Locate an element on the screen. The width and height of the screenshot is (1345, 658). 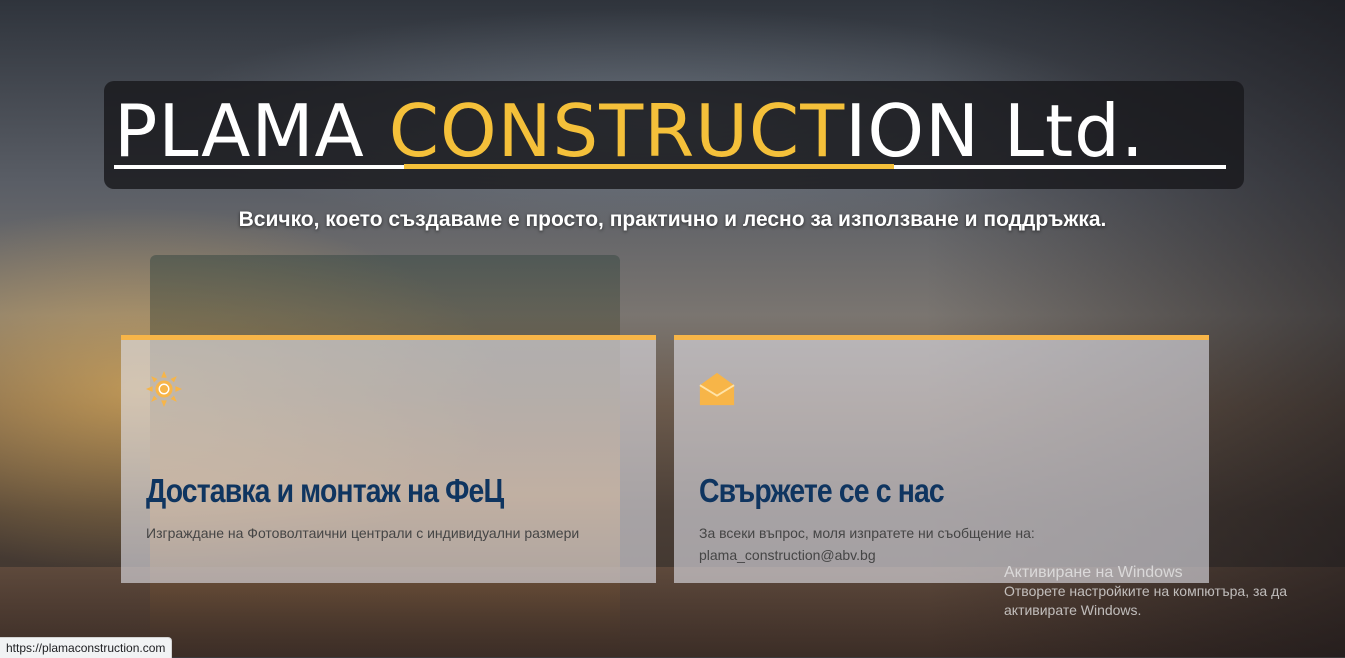
card-title: Свържете се с нас is located at coordinates (822, 490).